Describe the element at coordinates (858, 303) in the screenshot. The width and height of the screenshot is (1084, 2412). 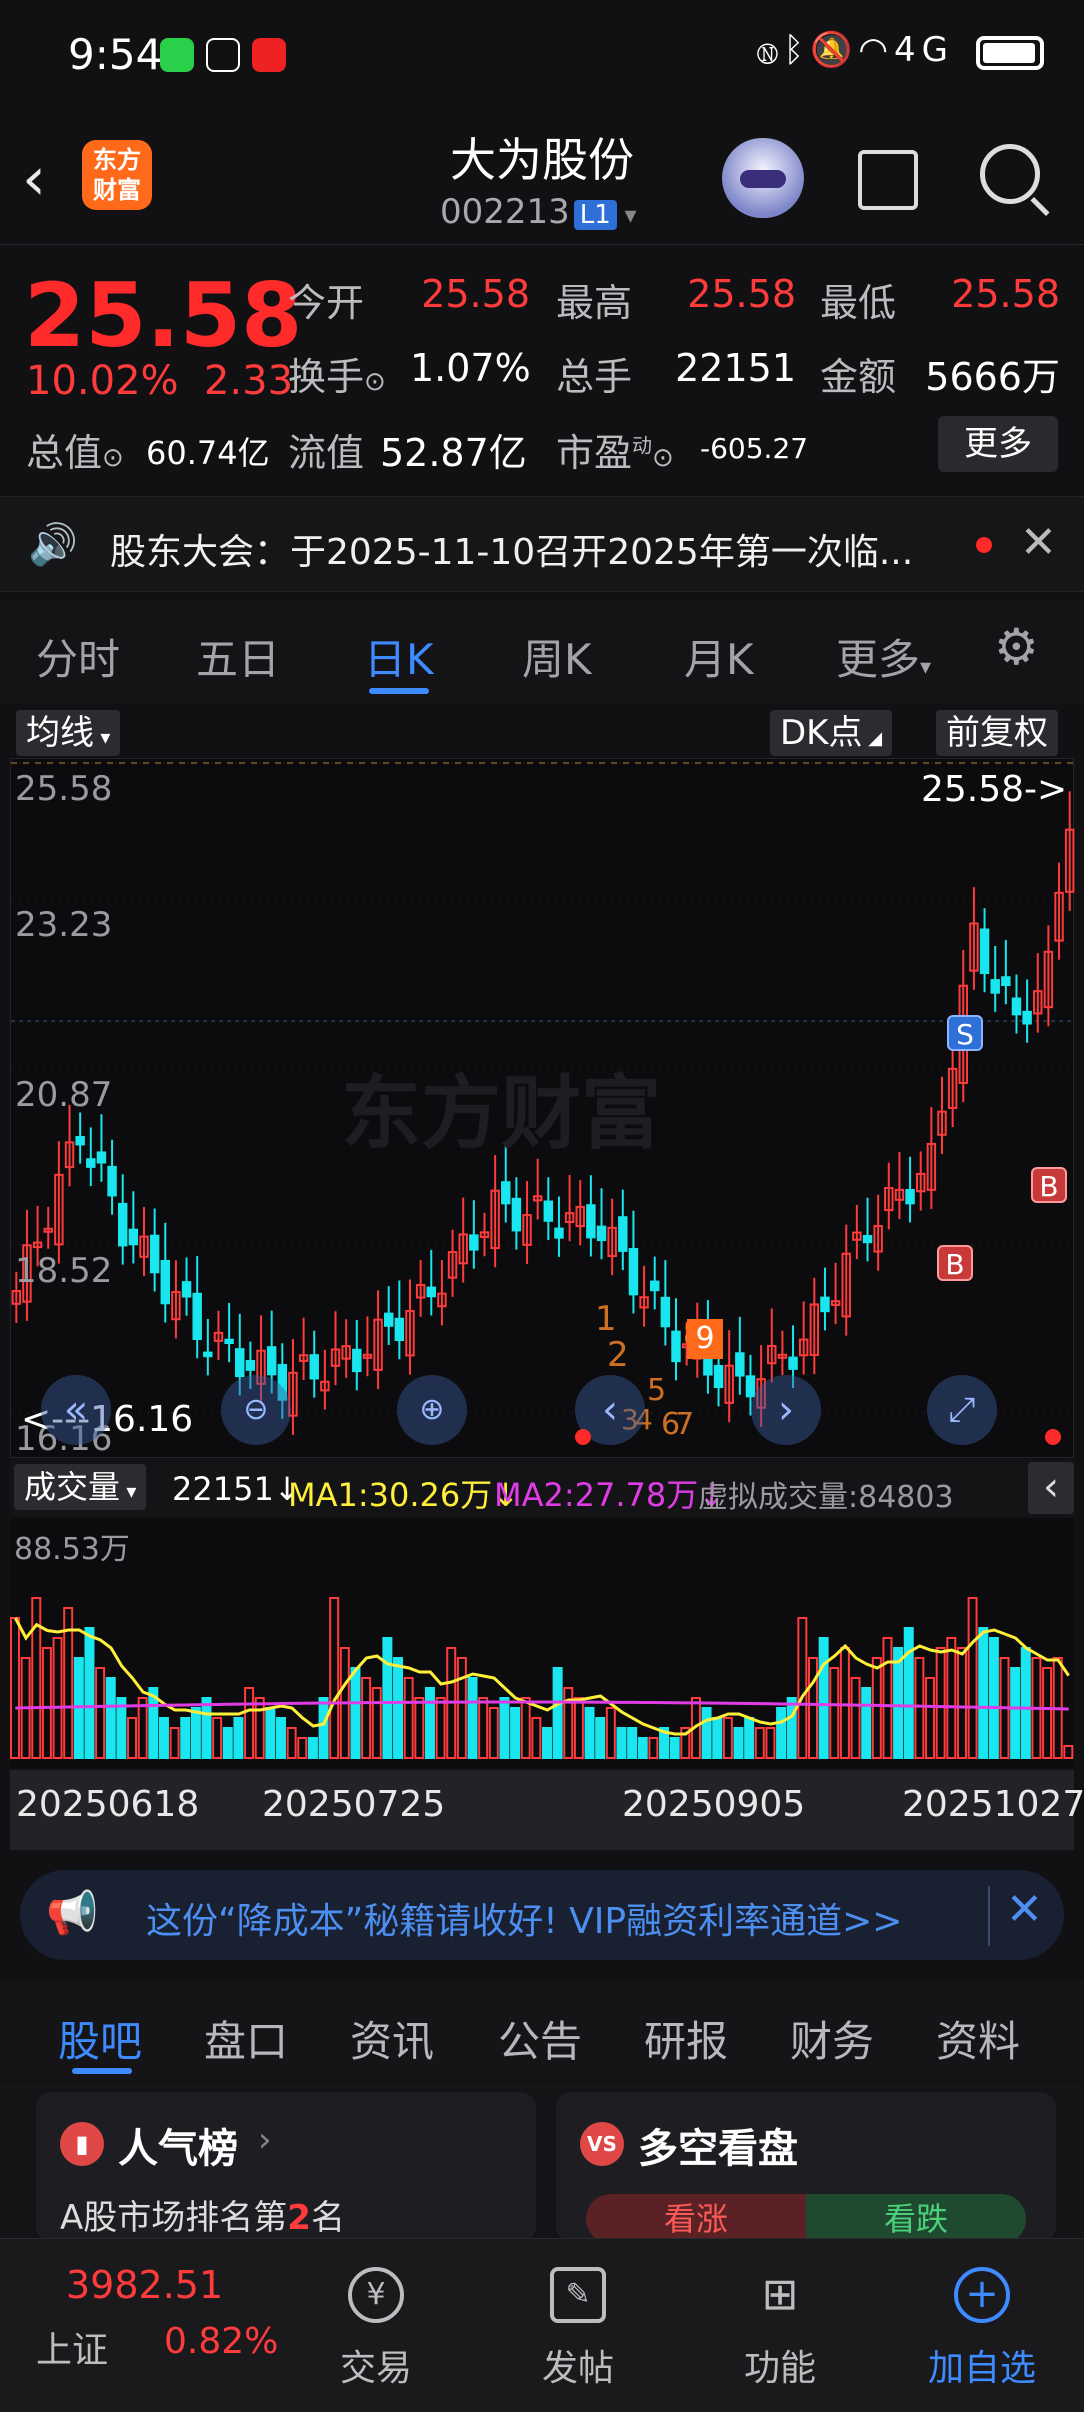
I see `low-label: 最低` at that location.